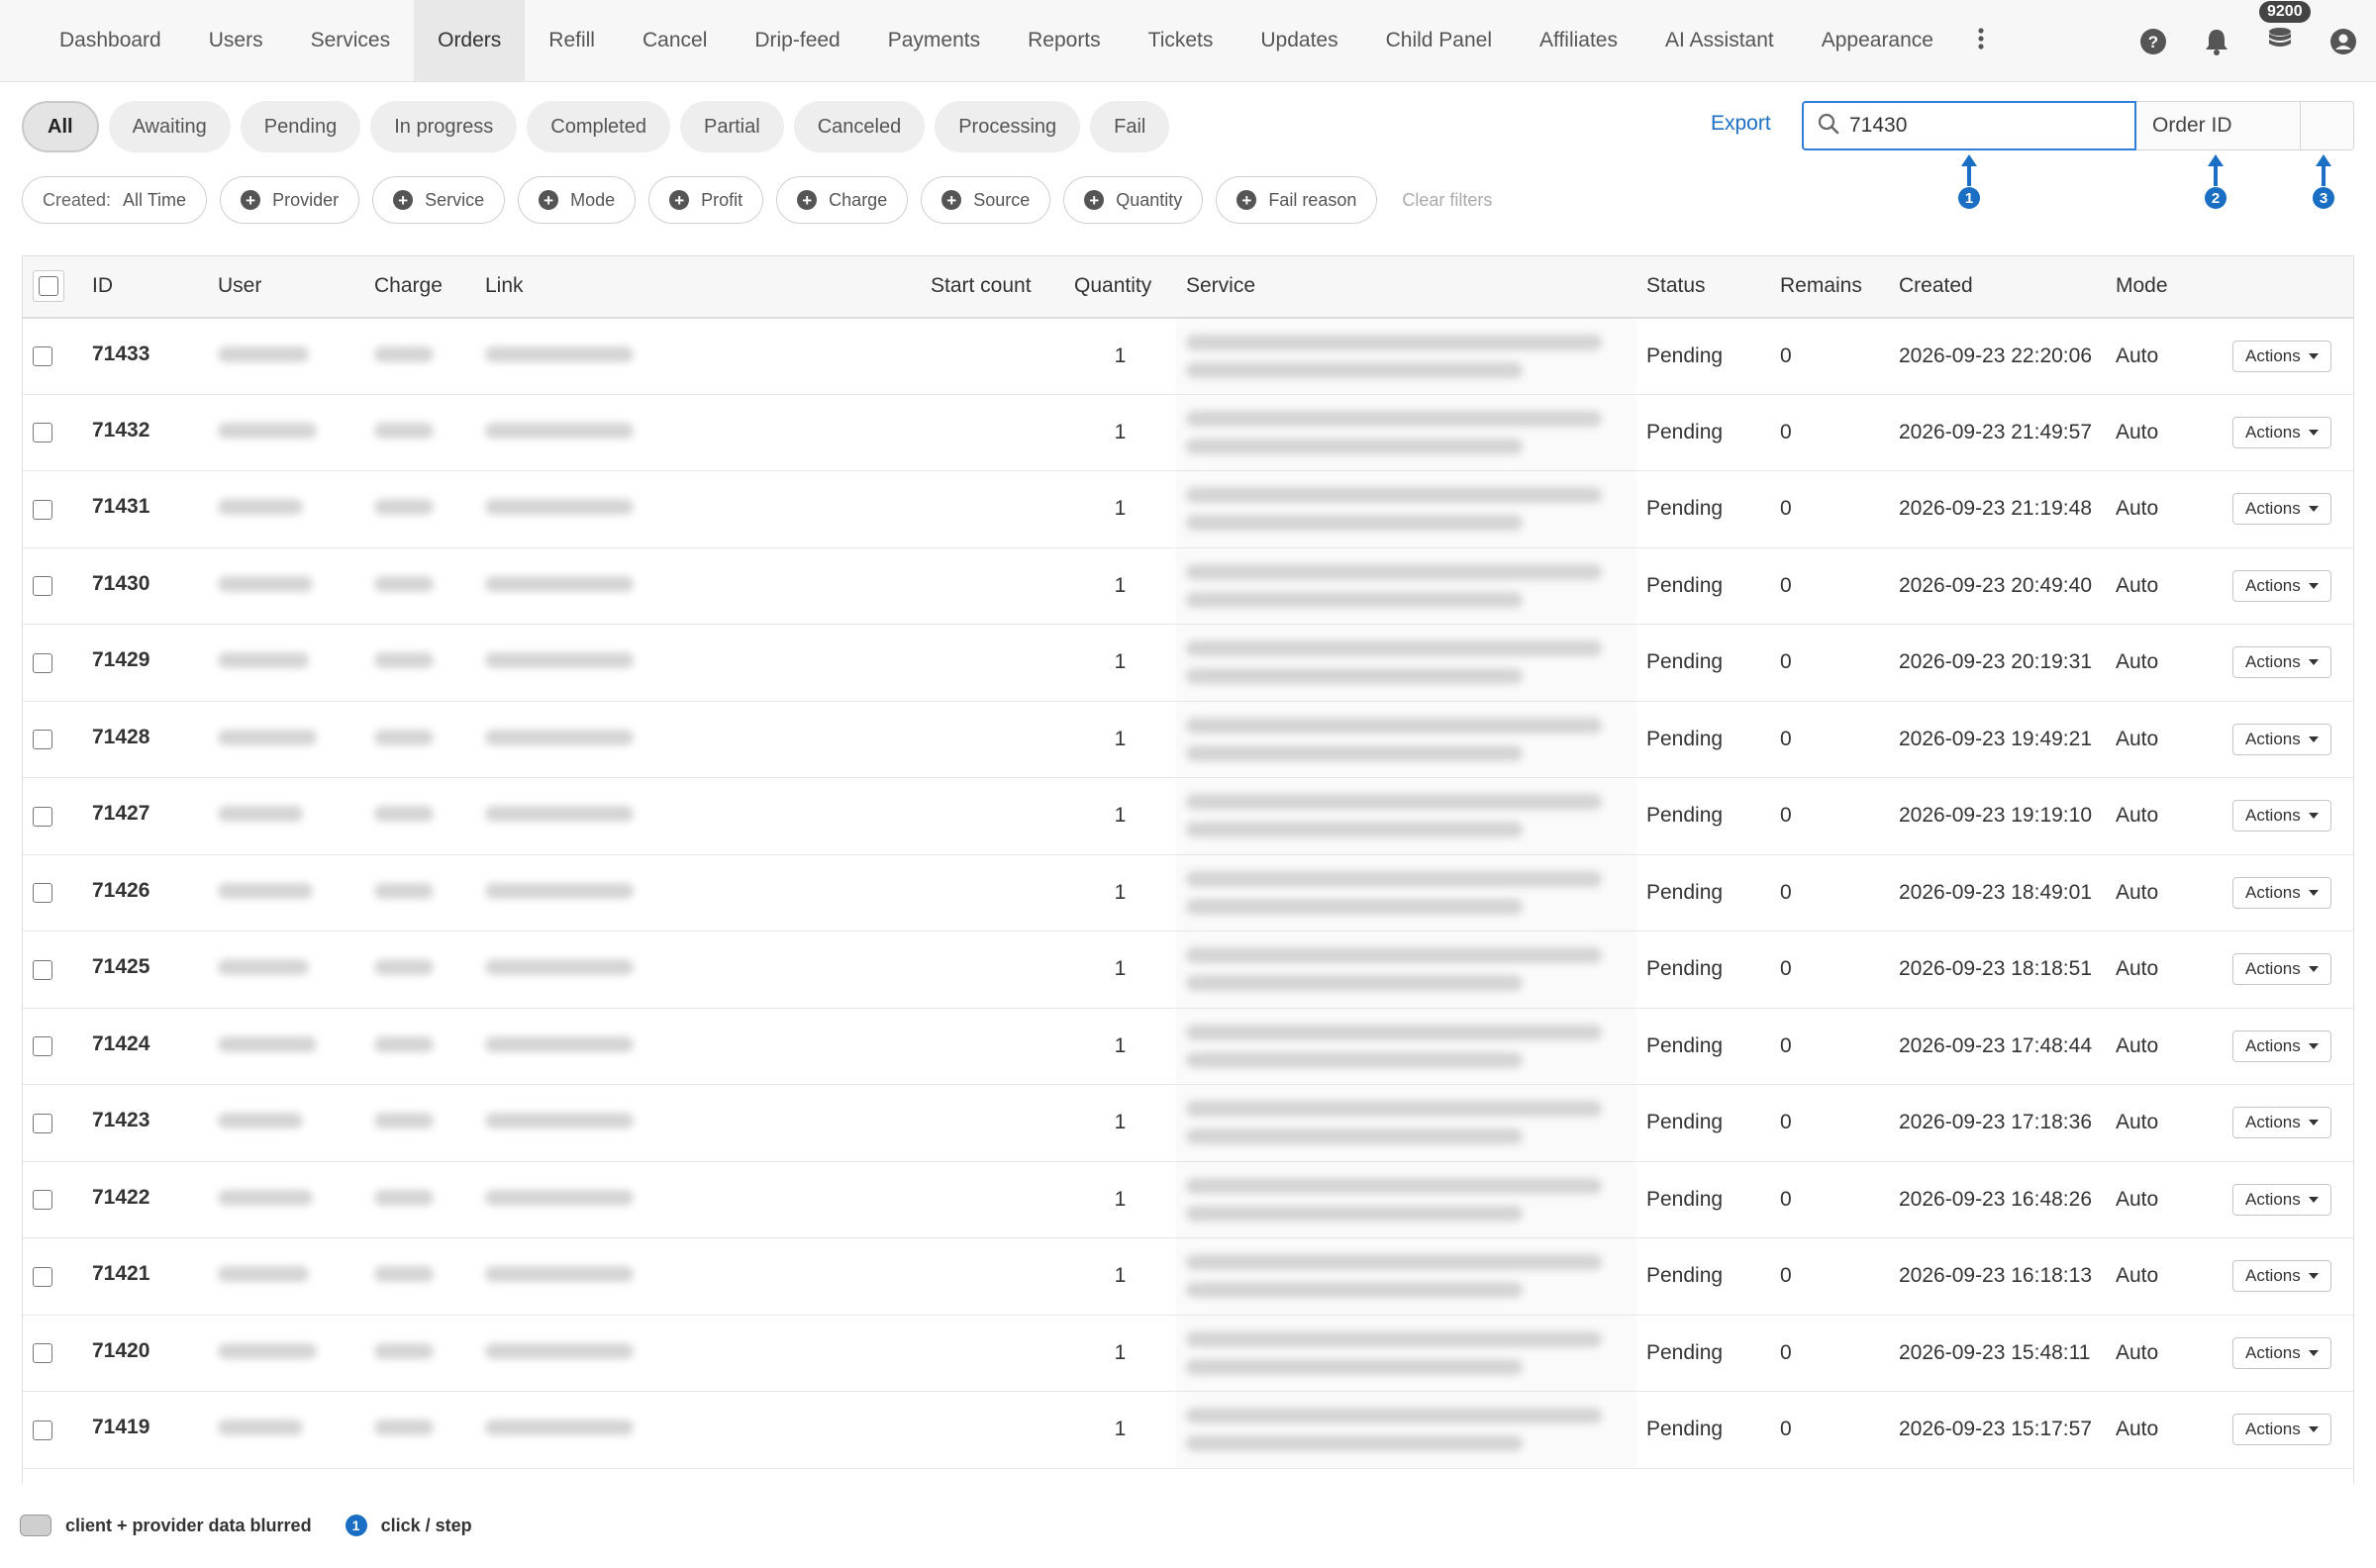 Image resolution: width=2376 pixels, height=1568 pixels. What do you see at coordinates (145, 1430) in the screenshot?
I see `order-id: 71419` at bounding box center [145, 1430].